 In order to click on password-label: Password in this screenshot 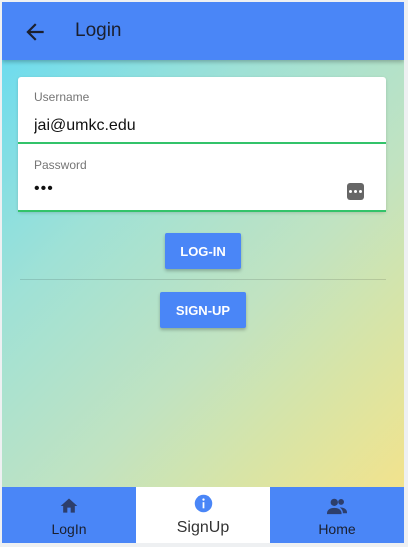, I will do `click(60, 165)`.